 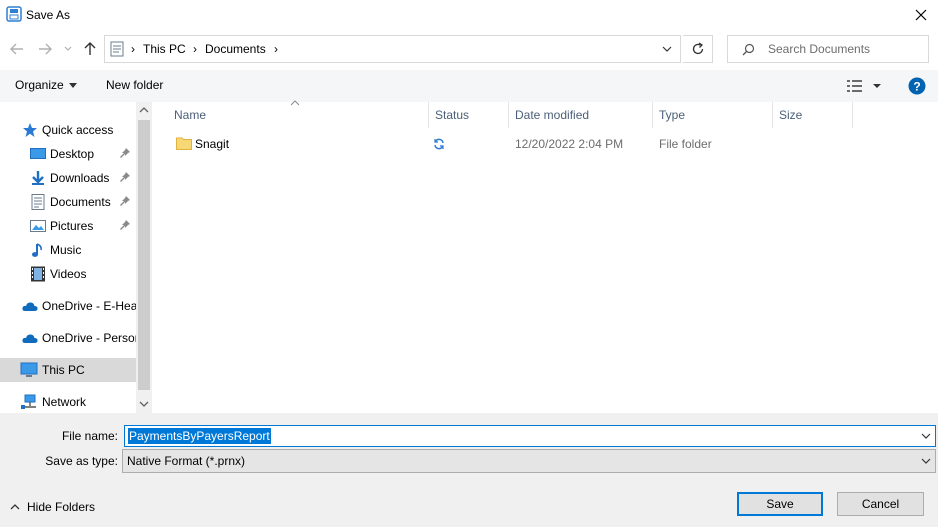 What do you see at coordinates (89, 306) in the screenshot?
I see `sidebar-item-label: OneDrive - E-Heal` at bounding box center [89, 306].